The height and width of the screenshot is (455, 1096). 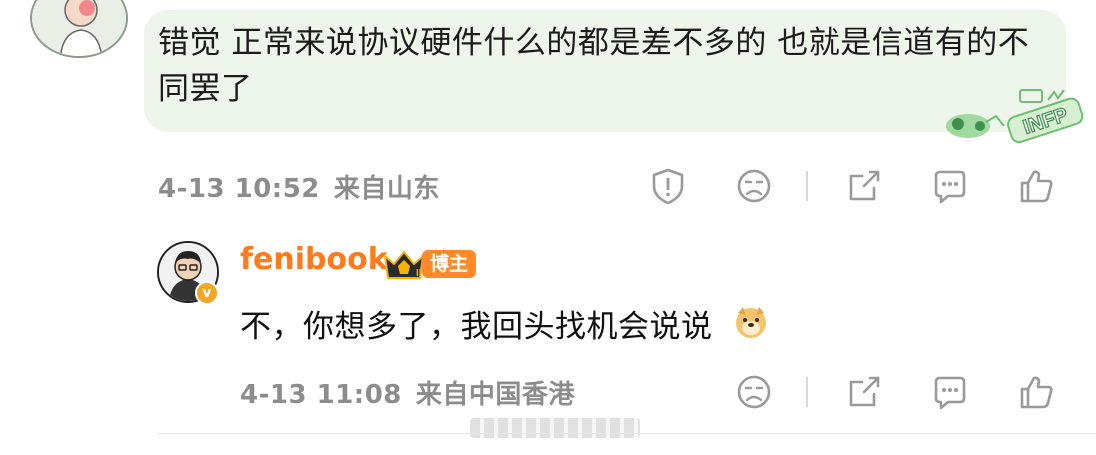 I want to click on owner-badge: 博主, so click(x=449, y=264).